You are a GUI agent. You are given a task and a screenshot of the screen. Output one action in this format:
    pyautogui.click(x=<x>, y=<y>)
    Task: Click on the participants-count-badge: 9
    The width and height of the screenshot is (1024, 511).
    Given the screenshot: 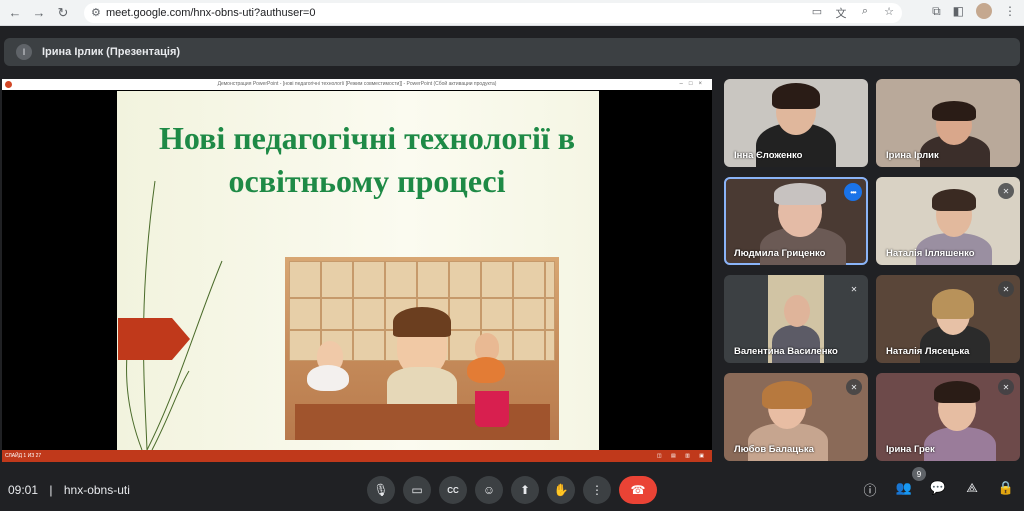 What is the action you would take?
    pyautogui.click(x=919, y=474)
    